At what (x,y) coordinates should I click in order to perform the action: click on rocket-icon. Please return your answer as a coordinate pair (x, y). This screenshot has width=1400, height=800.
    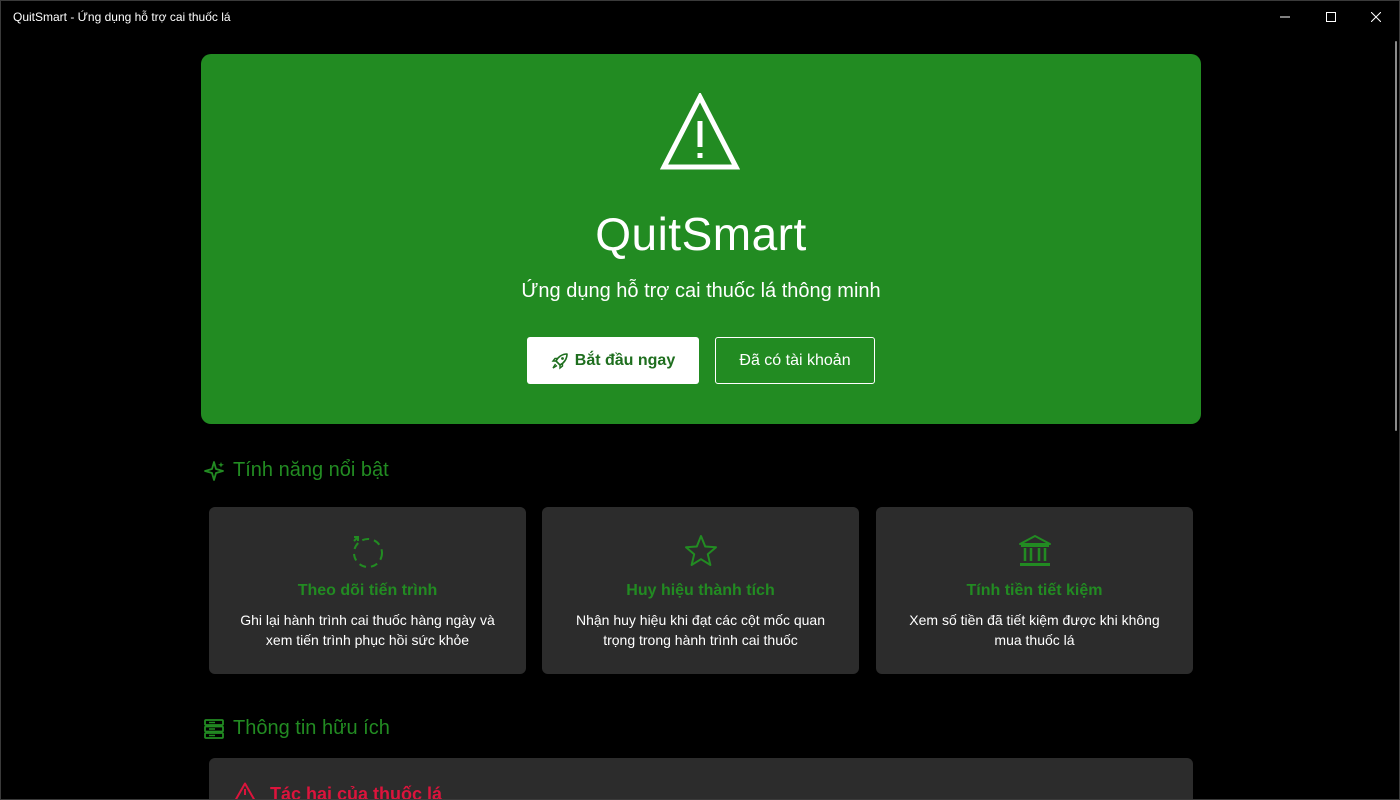
    Looking at the image, I should click on (559, 360).